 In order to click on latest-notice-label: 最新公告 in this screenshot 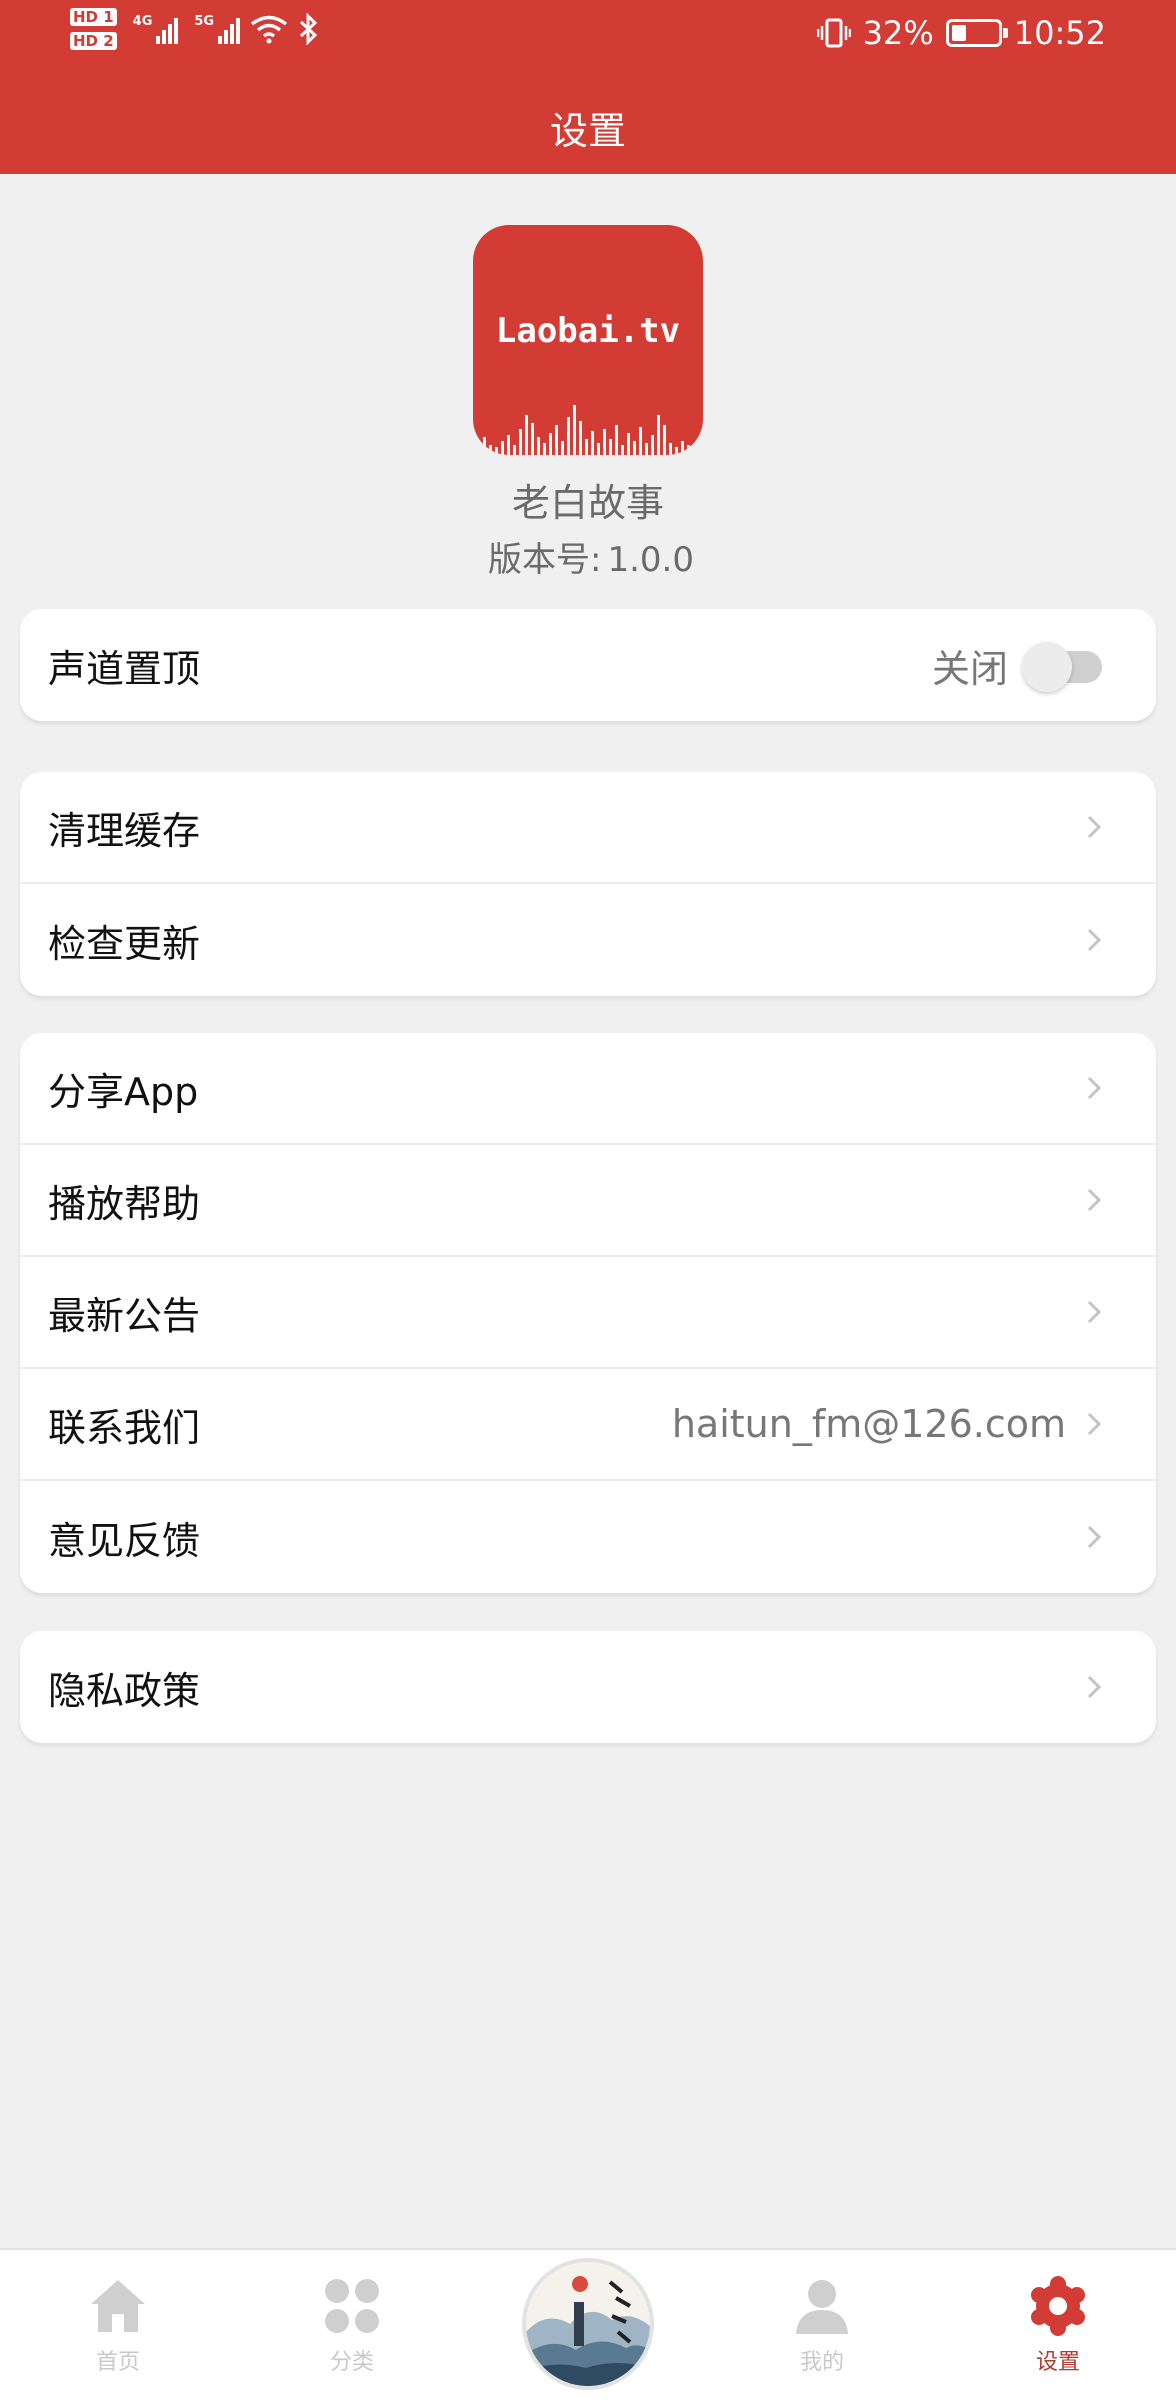, I will do `click(124, 1315)`.